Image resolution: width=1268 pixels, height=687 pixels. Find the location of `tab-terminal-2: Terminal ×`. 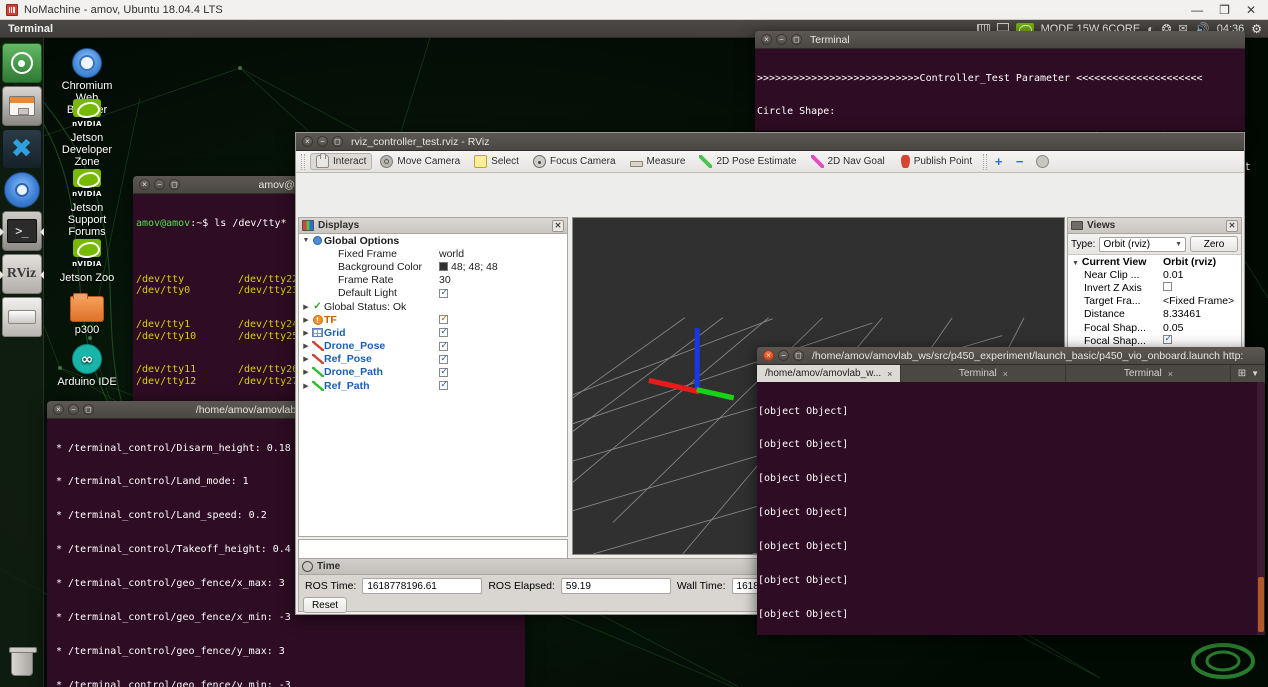

tab-terminal-2: Terminal × is located at coordinates (1149, 373).